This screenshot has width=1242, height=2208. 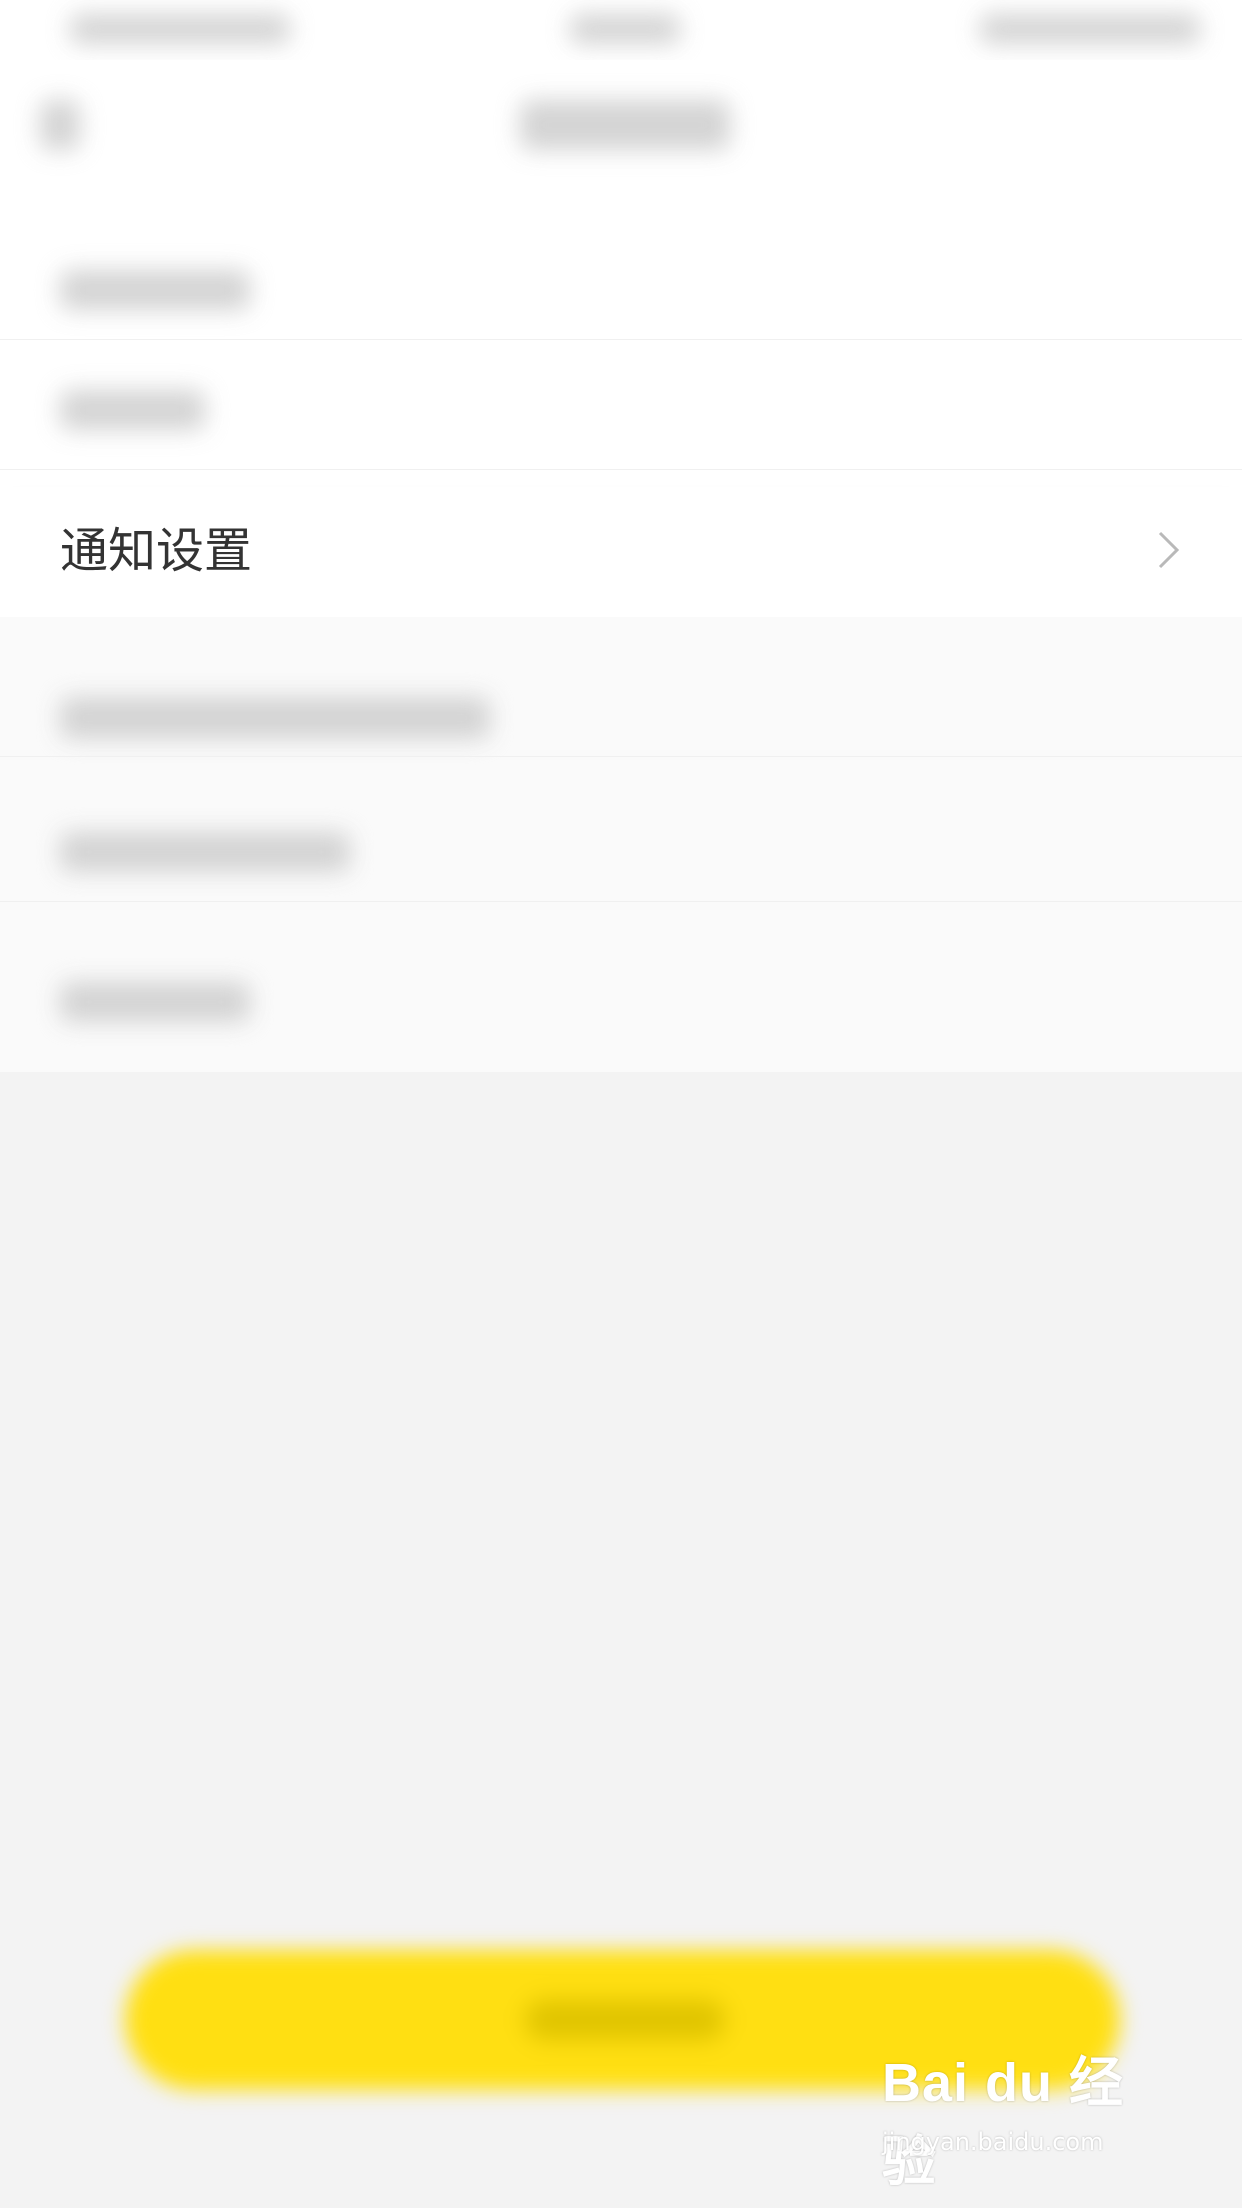 What do you see at coordinates (1003, 2122) in the screenshot?
I see `watermark-logo: Bai du 经验` at bounding box center [1003, 2122].